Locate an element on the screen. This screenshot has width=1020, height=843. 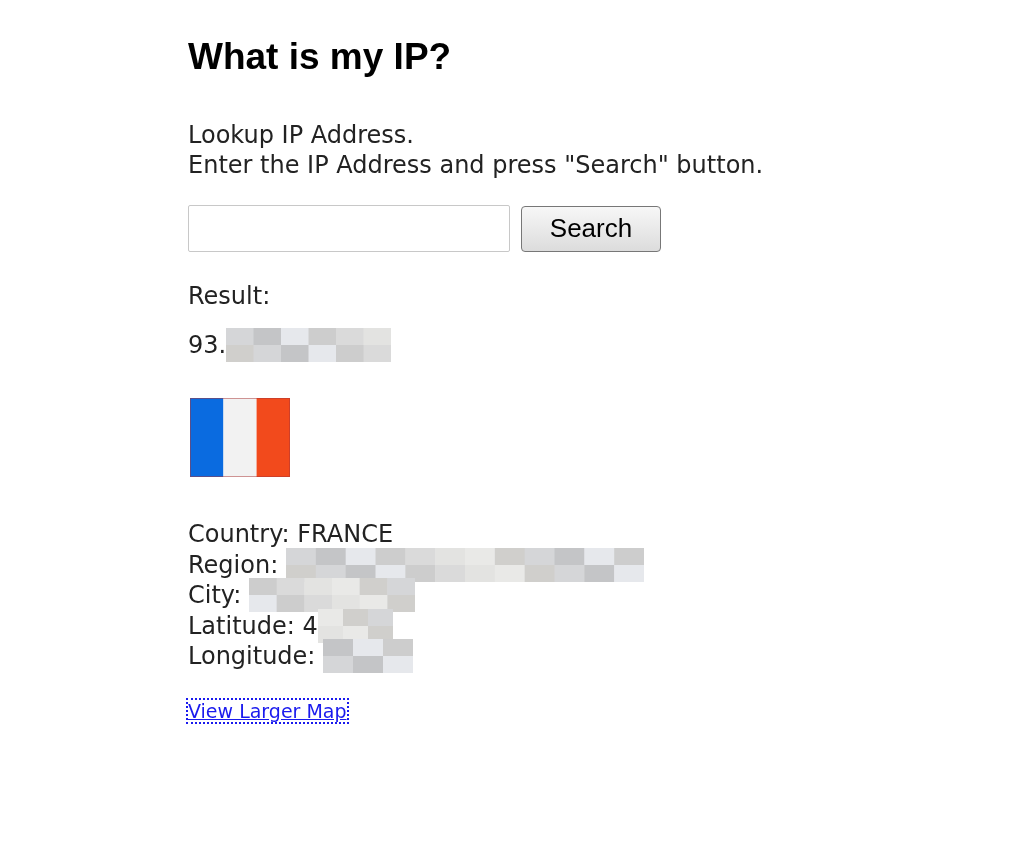
detail-text: City: is located at coordinates (215, 595).